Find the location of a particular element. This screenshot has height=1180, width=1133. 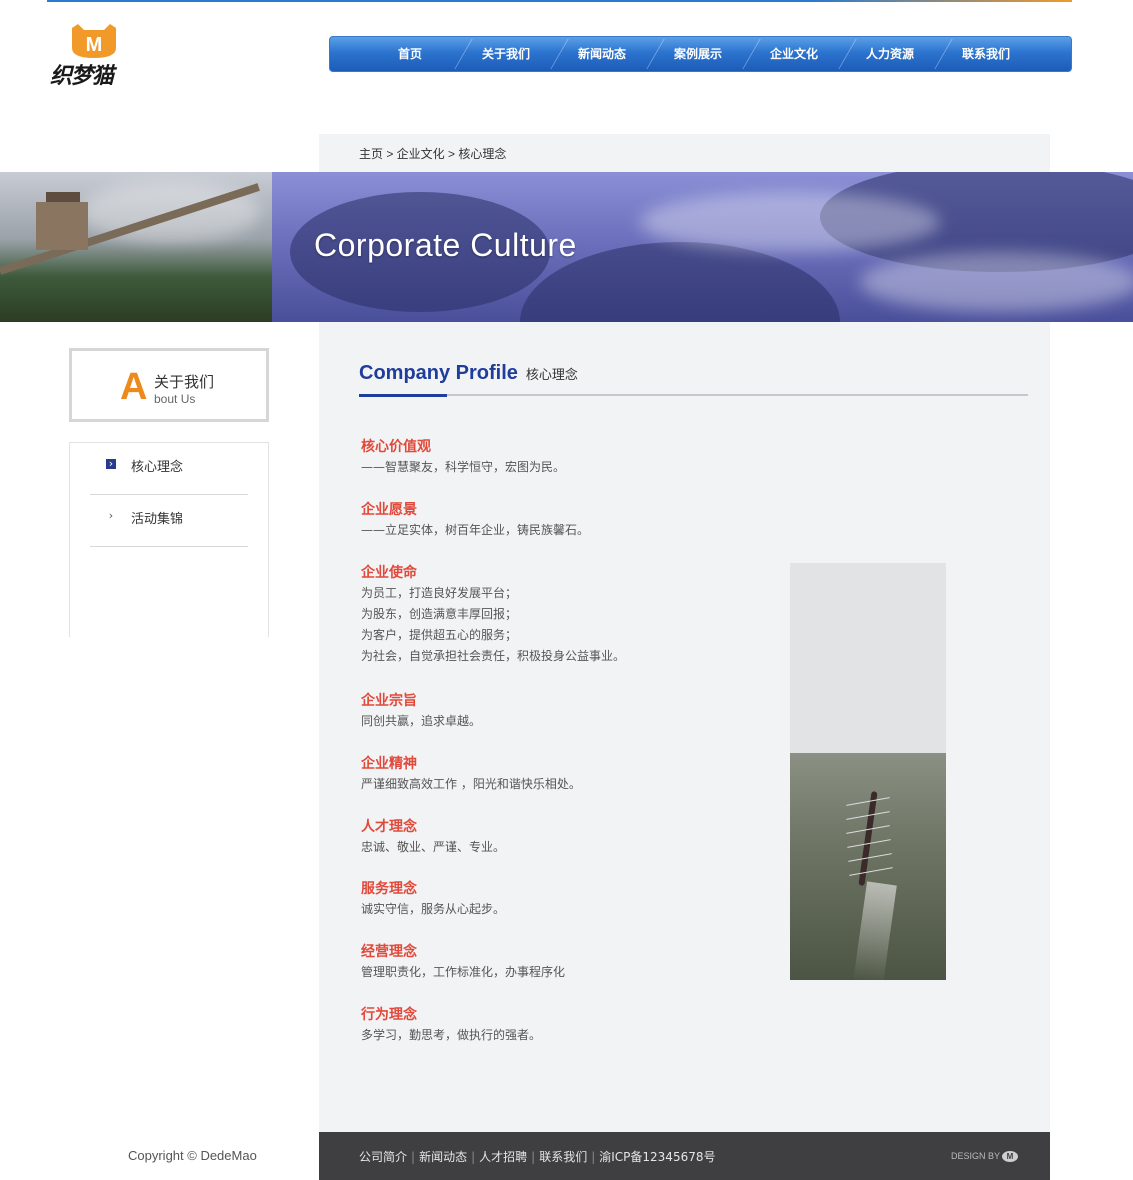

section-text: ——立足实体，树百年企业，铸民族馨石。 is located at coordinates (475, 530).